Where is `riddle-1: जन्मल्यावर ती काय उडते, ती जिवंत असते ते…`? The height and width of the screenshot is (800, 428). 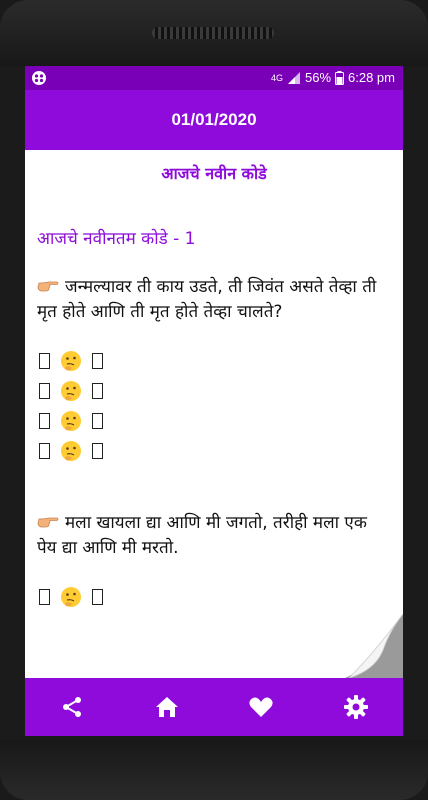
riddle-1: जन्मल्यावर ती काय उडते, ती जिवंत असते ते… is located at coordinates (214, 300).